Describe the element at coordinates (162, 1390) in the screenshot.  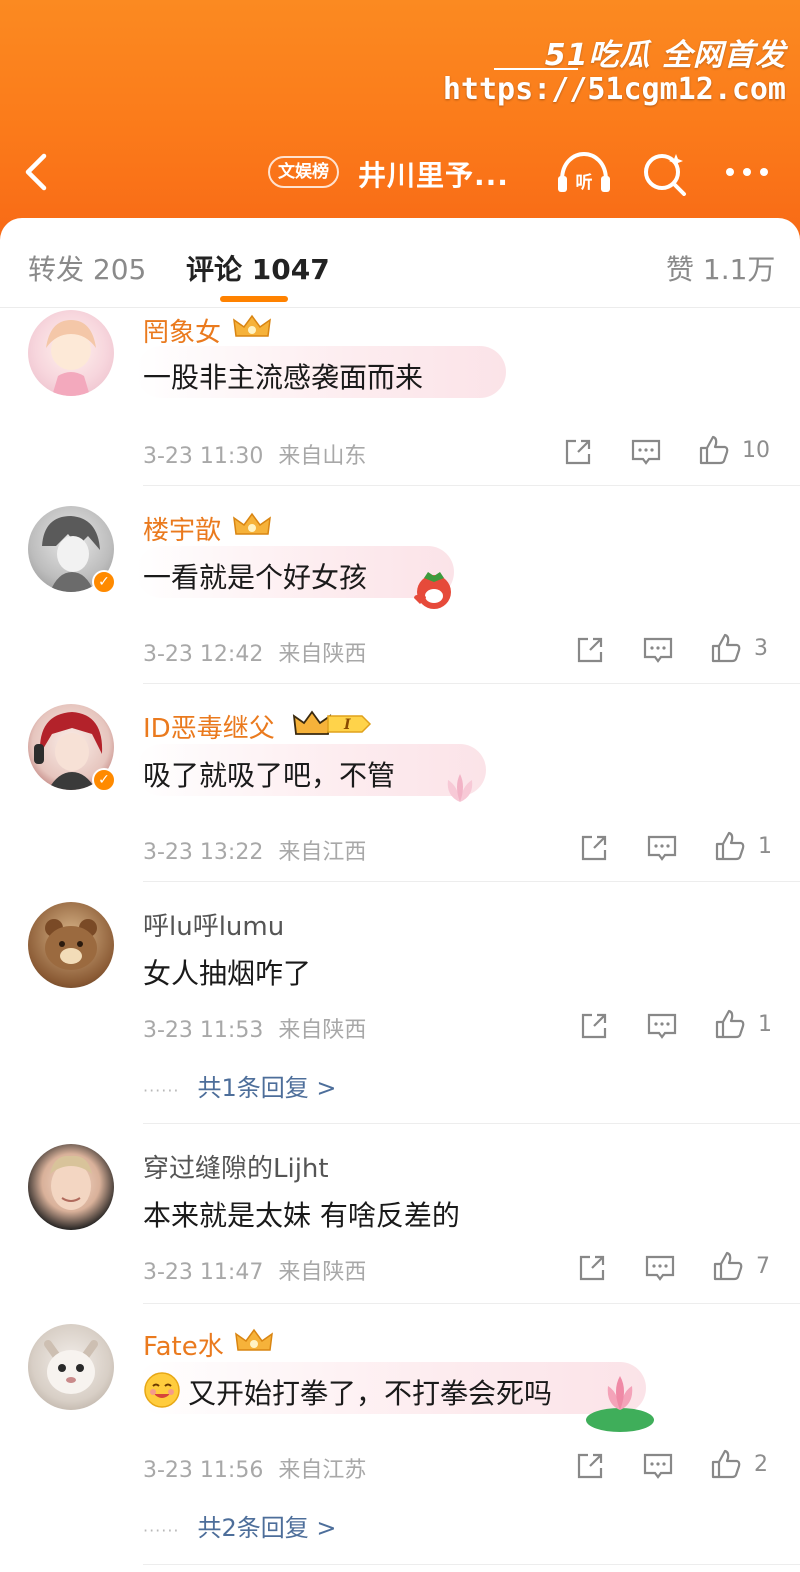
I see `emoji-yummy-icon` at that location.